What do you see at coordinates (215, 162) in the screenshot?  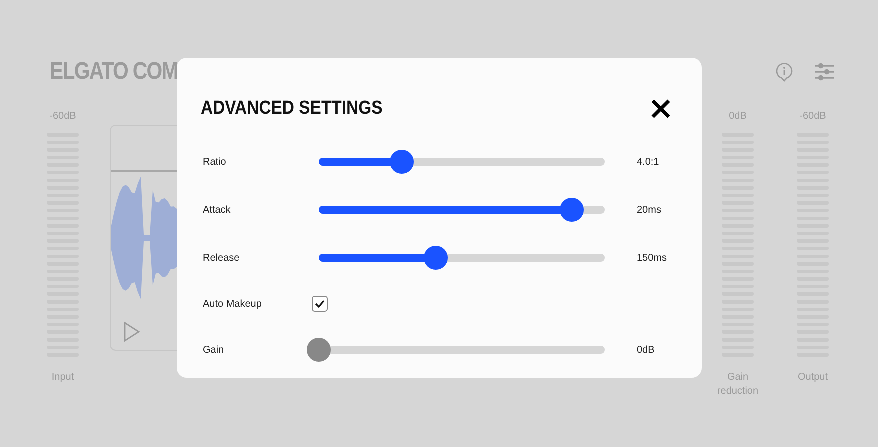 I see `setting-label: Ratio` at bounding box center [215, 162].